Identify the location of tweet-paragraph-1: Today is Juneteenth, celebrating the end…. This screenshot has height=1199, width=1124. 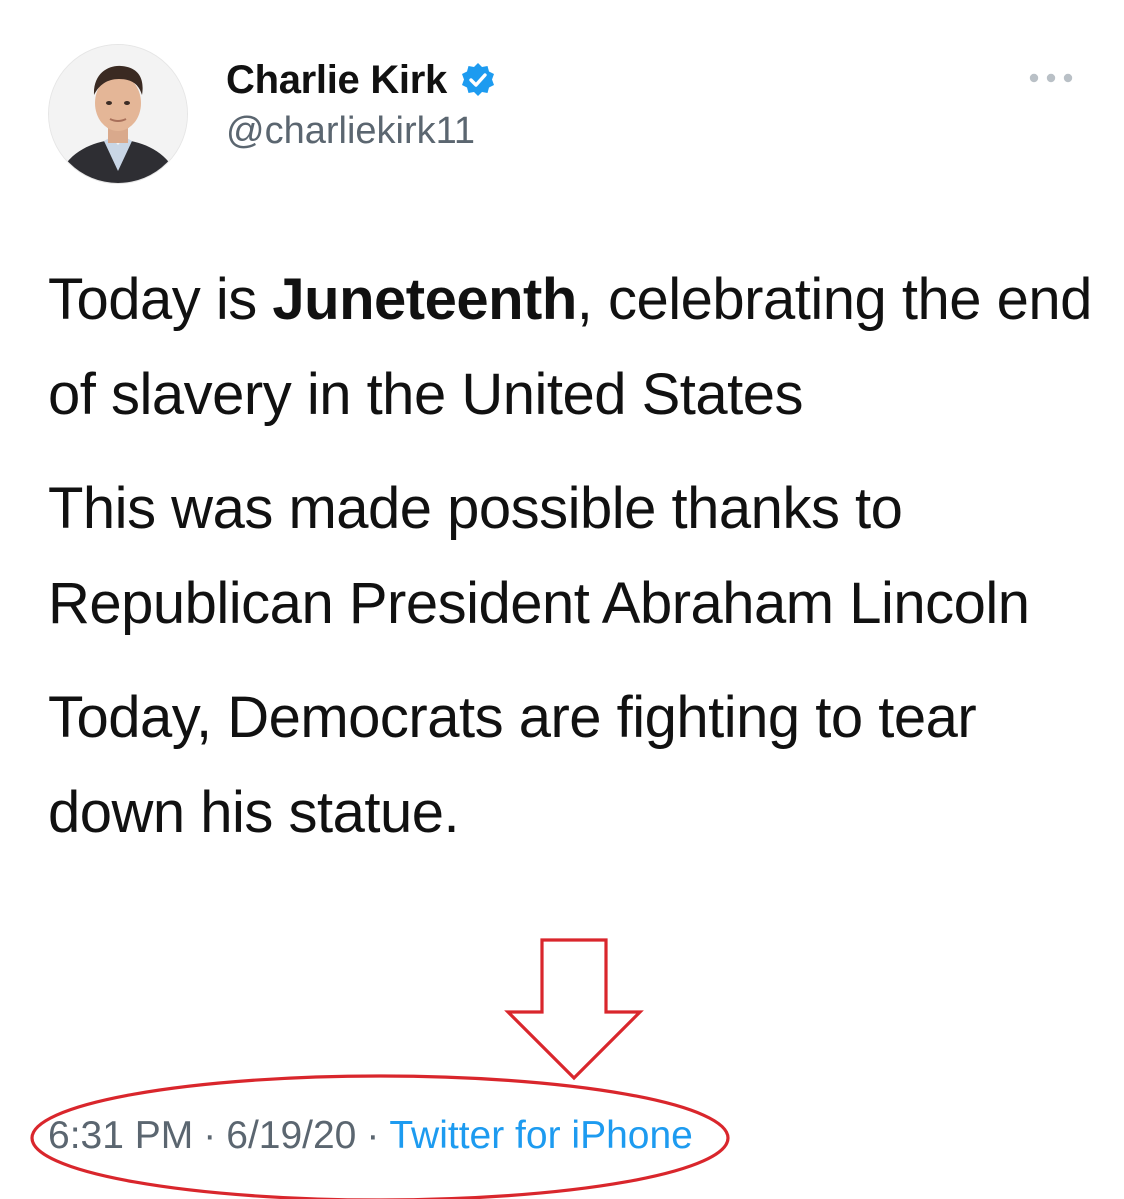
(578, 347).